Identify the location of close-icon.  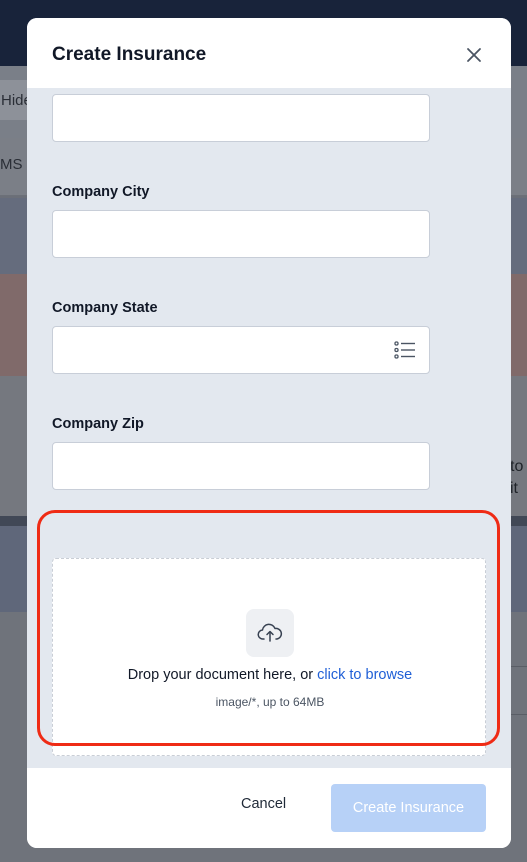
(474, 55).